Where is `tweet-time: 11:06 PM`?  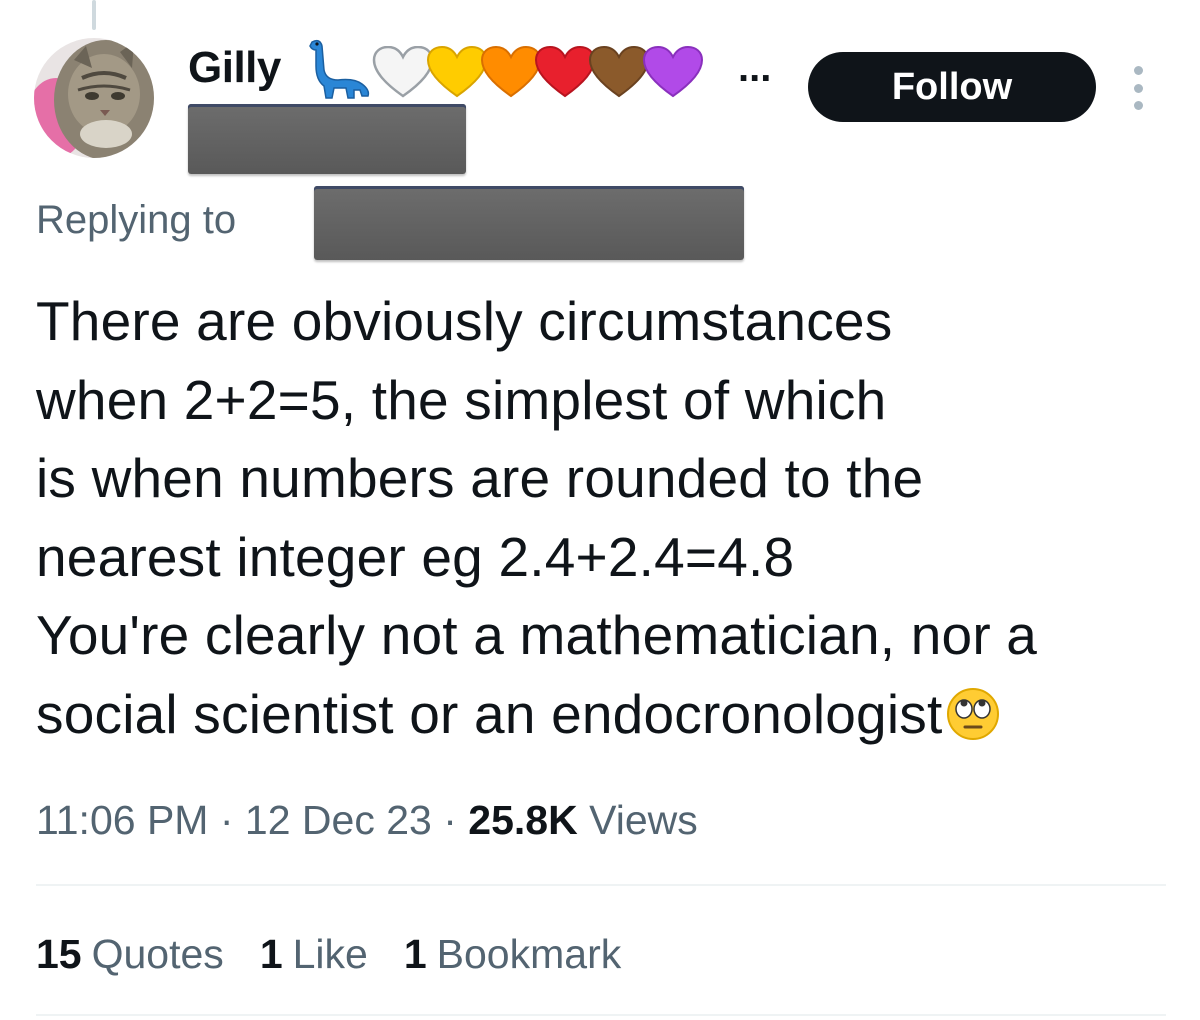 tweet-time: 11:06 PM is located at coordinates (122, 820).